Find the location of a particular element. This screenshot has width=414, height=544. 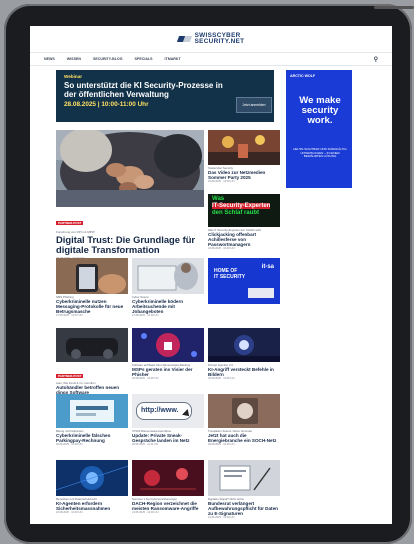

http-address-bar: http://www. is located at coordinates (164, 411).